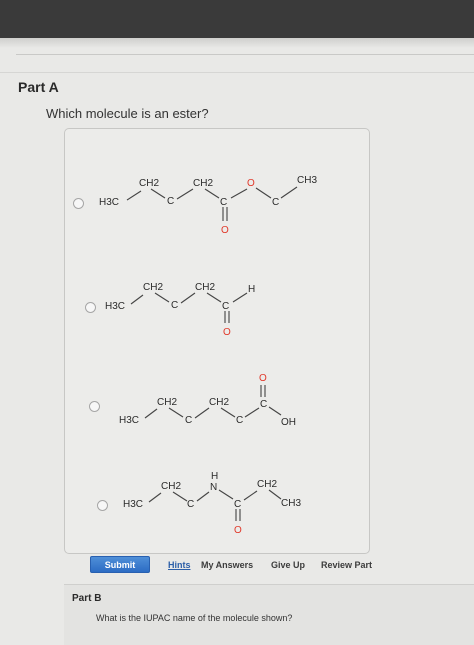 The width and height of the screenshot is (474, 645). What do you see at coordinates (288, 422) in the screenshot?
I see `atom-oh: OH` at bounding box center [288, 422].